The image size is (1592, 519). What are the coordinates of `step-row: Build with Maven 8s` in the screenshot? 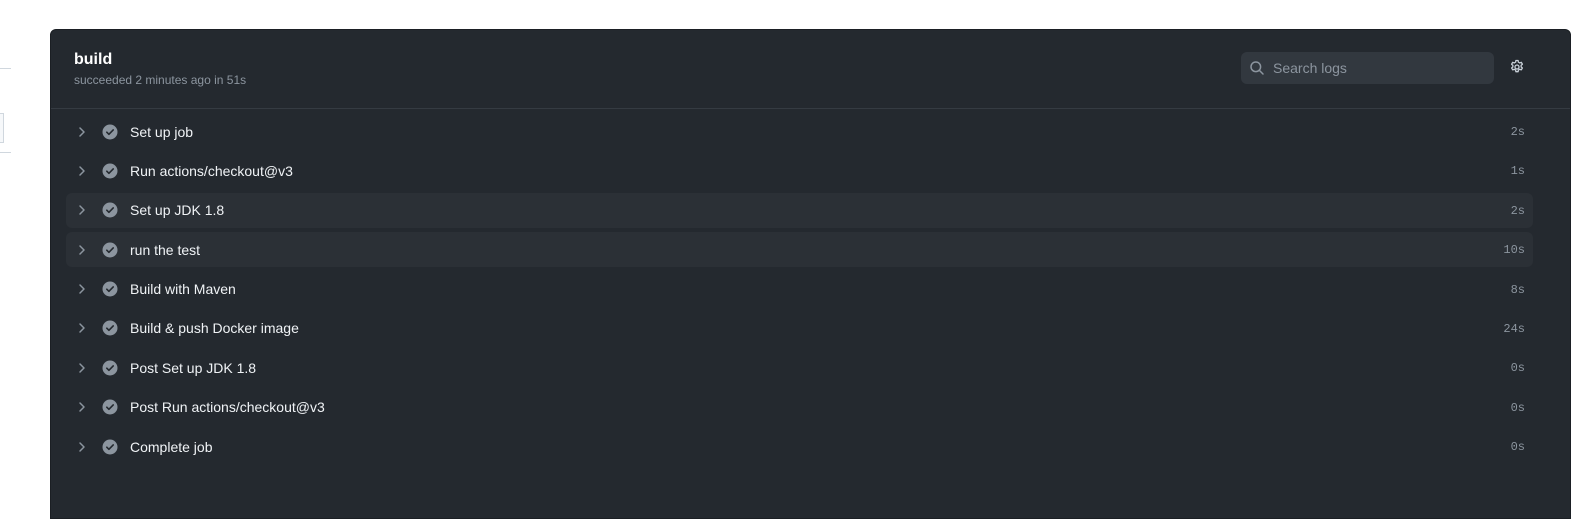 It's located at (799, 289).